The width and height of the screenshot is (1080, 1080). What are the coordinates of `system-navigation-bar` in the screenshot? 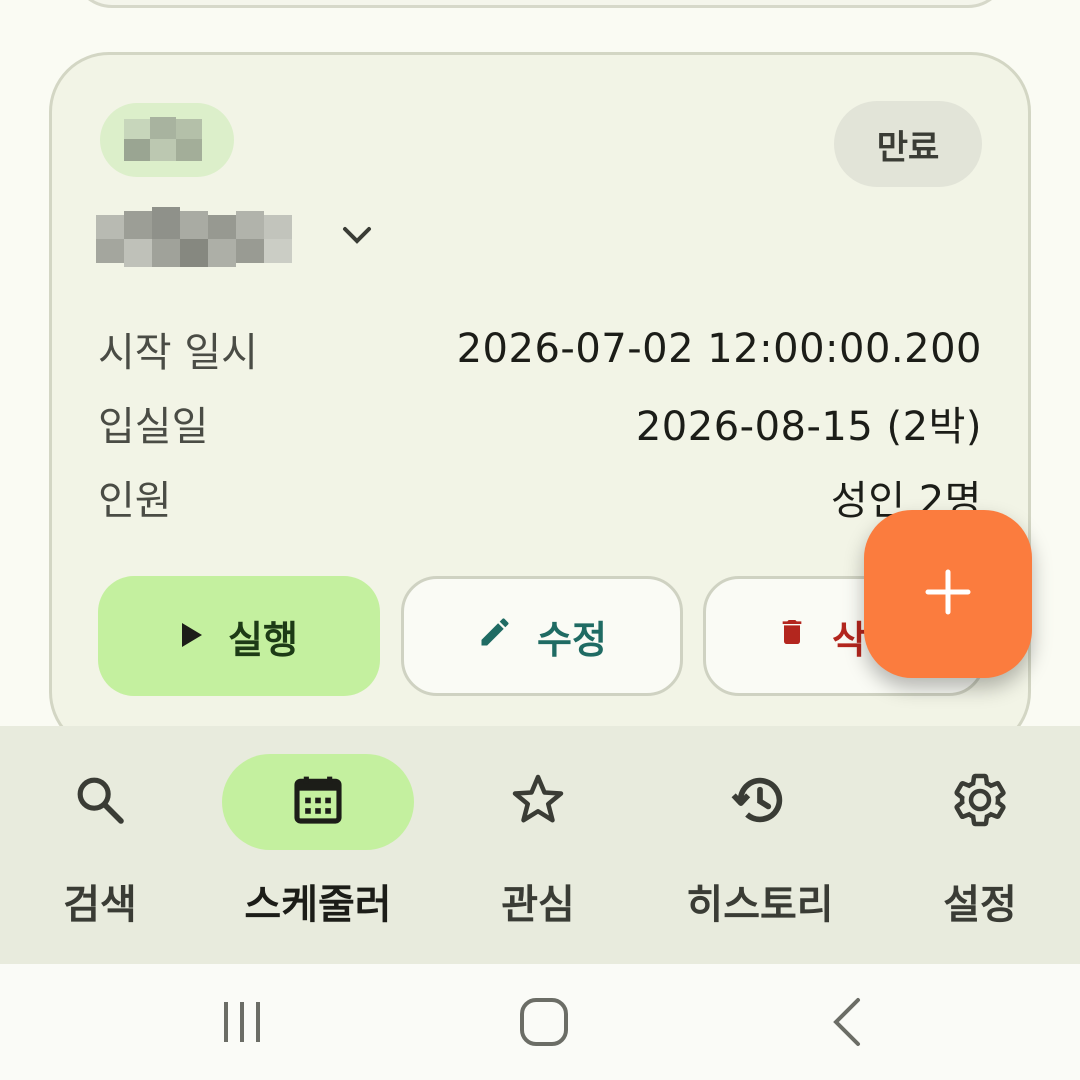 It's located at (540, 1022).